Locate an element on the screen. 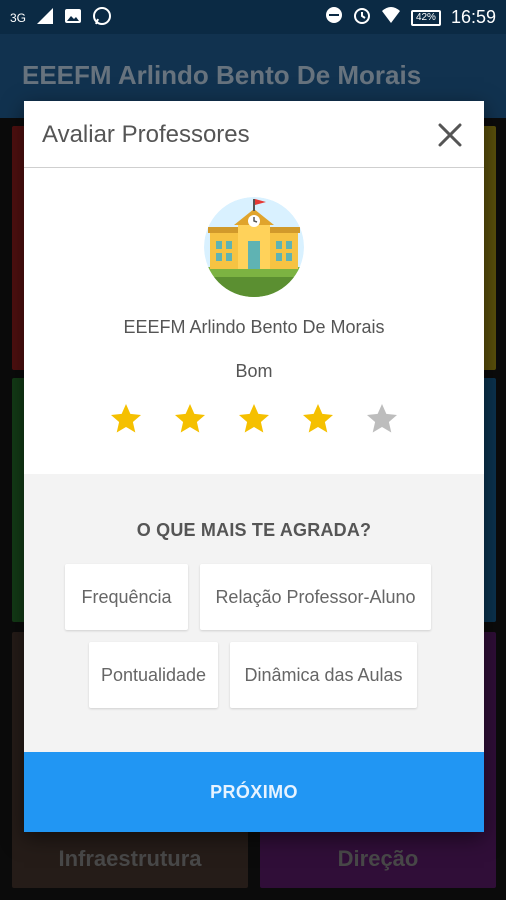 The width and height of the screenshot is (506, 900). question-heading: O QUE MAIS TE AGRADA? is located at coordinates (254, 530).